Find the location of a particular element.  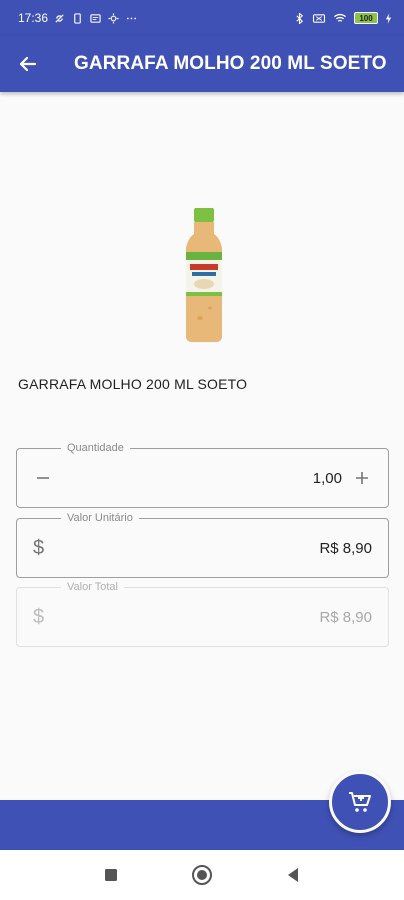

total-price-value: R$ 8,90 is located at coordinates (345, 617).